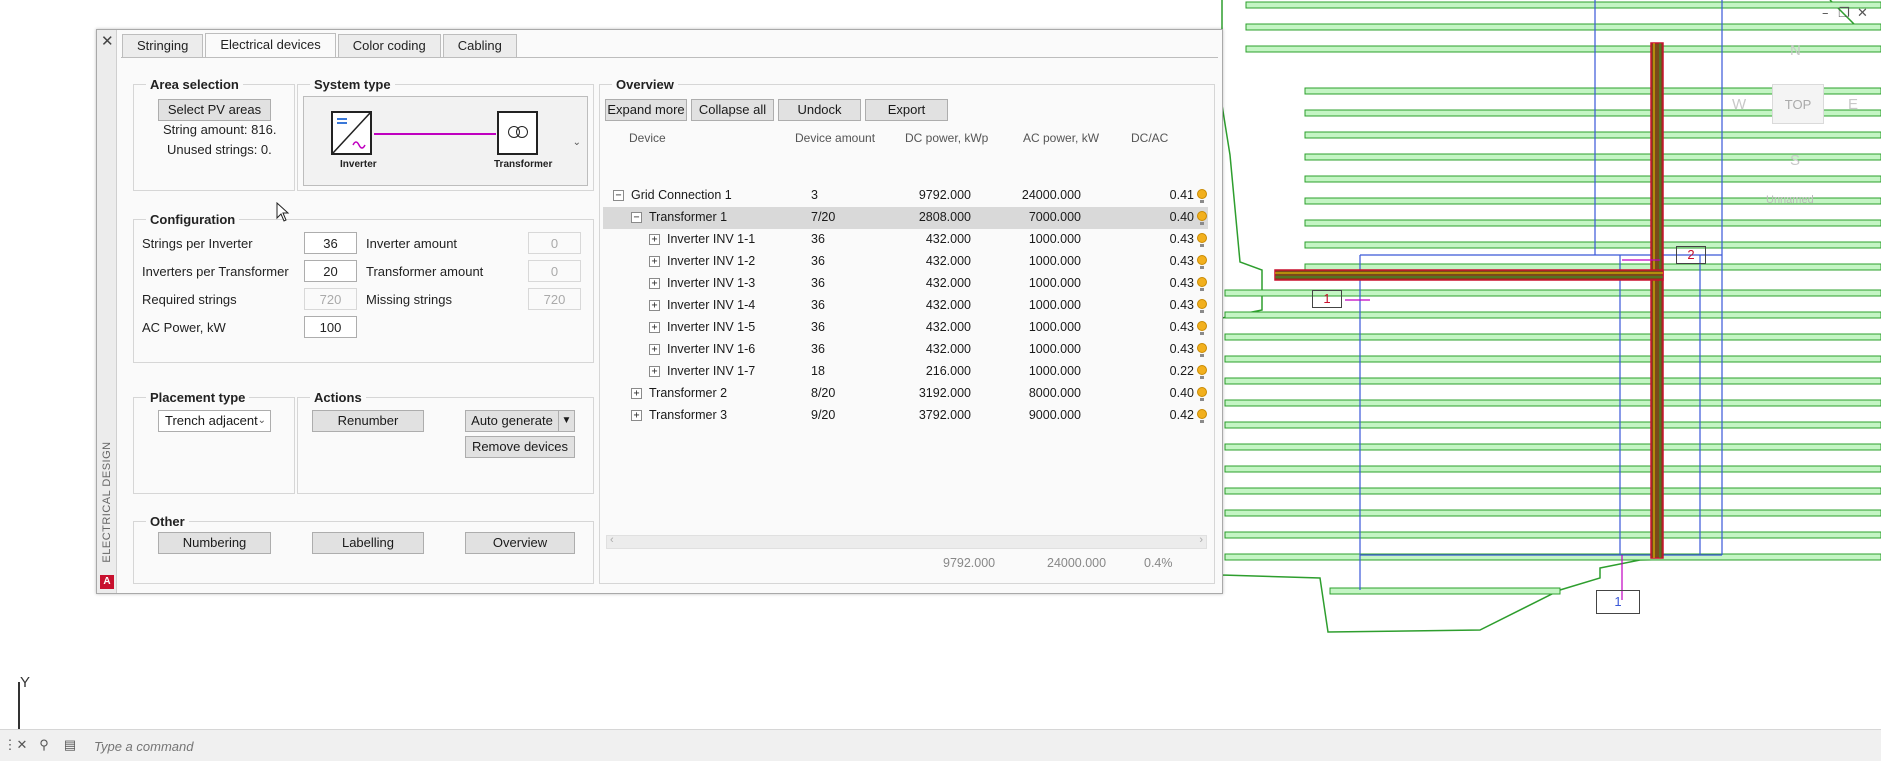  Describe the element at coordinates (944, 746) in the screenshot. I see `command-input` at that location.